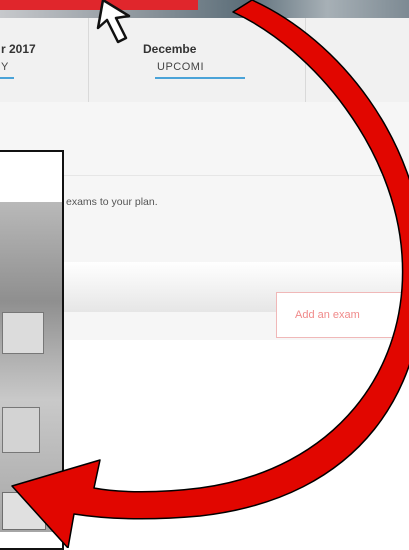 The width and height of the screenshot is (409, 550). What do you see at coordinates (113, 22) in the screenshot?
I see `cursor-pointer-icon` at bounding box center [113, 22].